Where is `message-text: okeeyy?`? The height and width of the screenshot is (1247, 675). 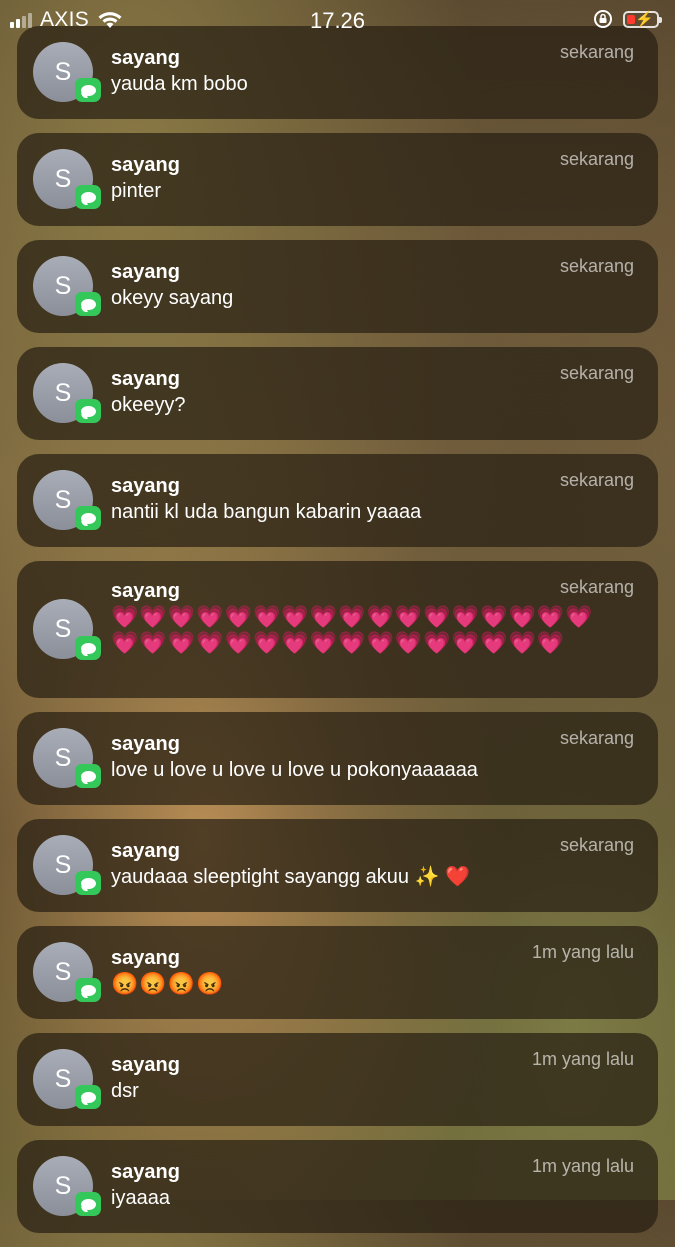 message-text: okeeyy? is located at coordinates (148, 405).